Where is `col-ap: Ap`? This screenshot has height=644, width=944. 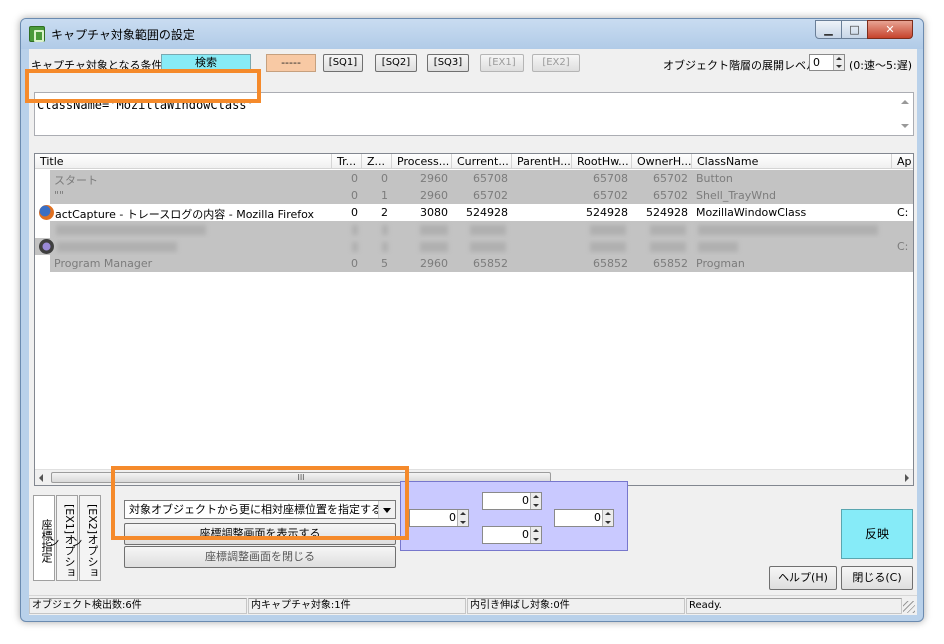
col-ap: Ap is located at coordinates (902, 161).